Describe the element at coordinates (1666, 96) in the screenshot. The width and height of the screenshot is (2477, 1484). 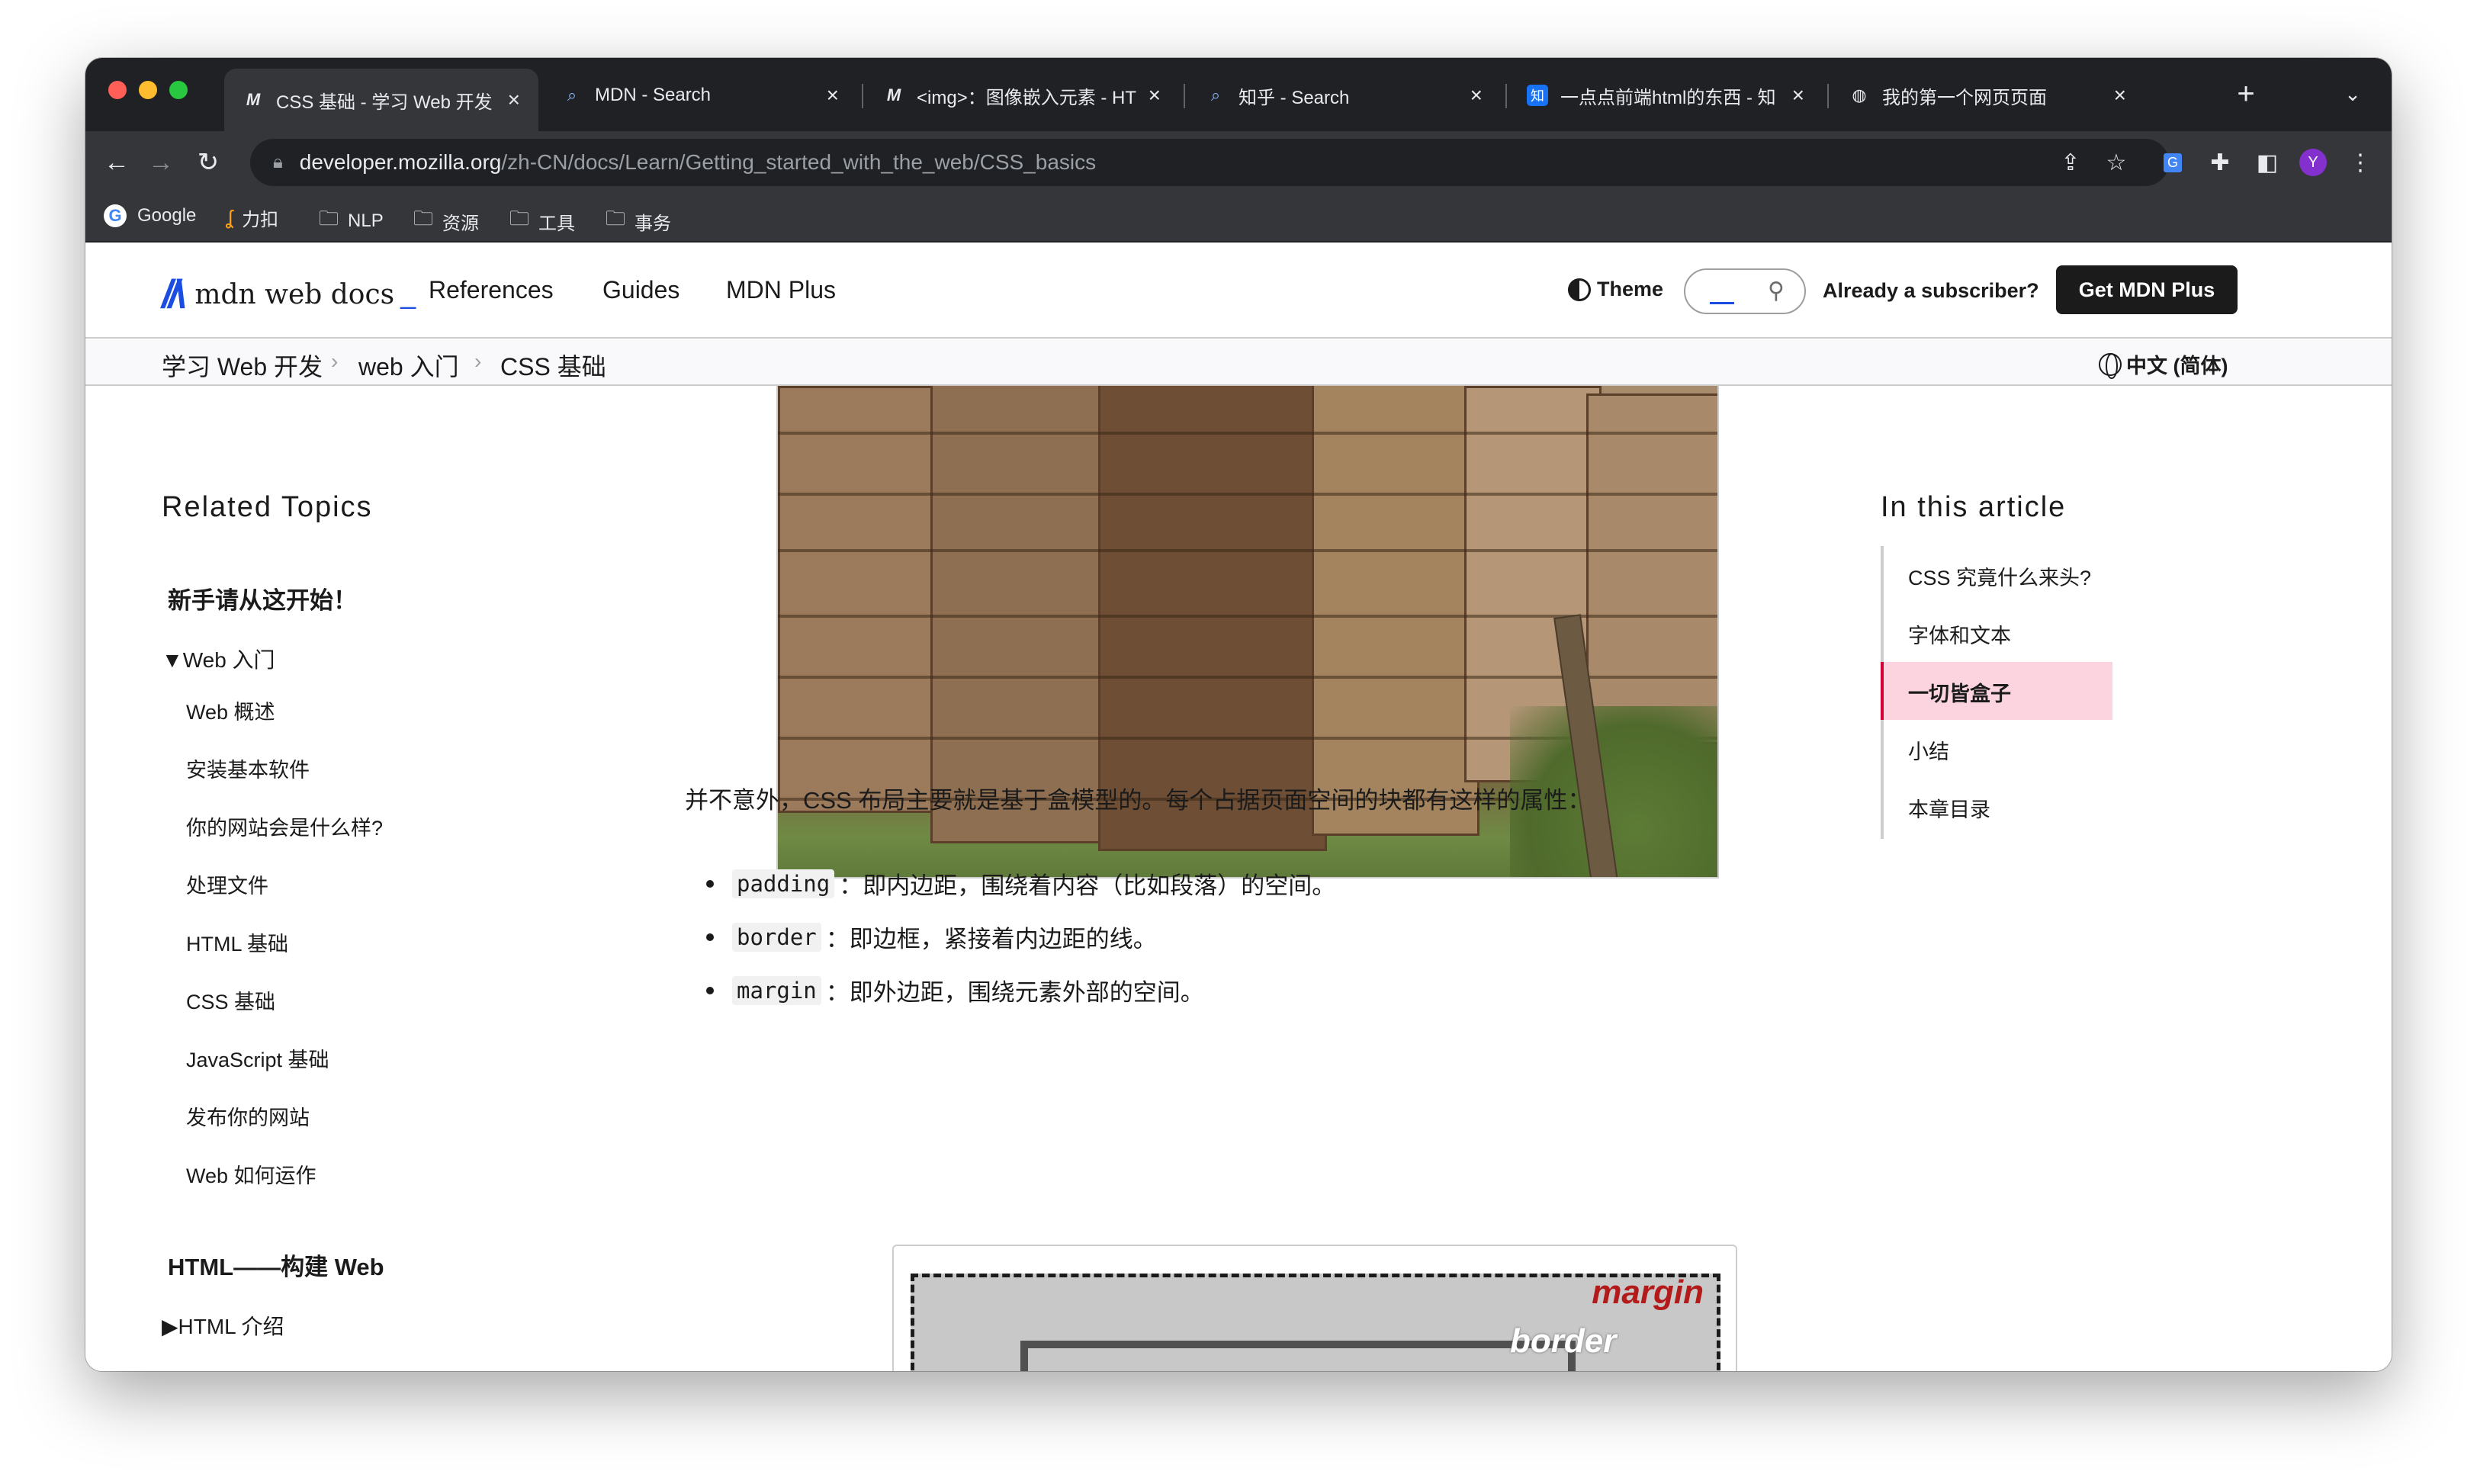
I see `tab-zhihu-article: 知 一点点前端html的东西 - 知 ×` at that location.